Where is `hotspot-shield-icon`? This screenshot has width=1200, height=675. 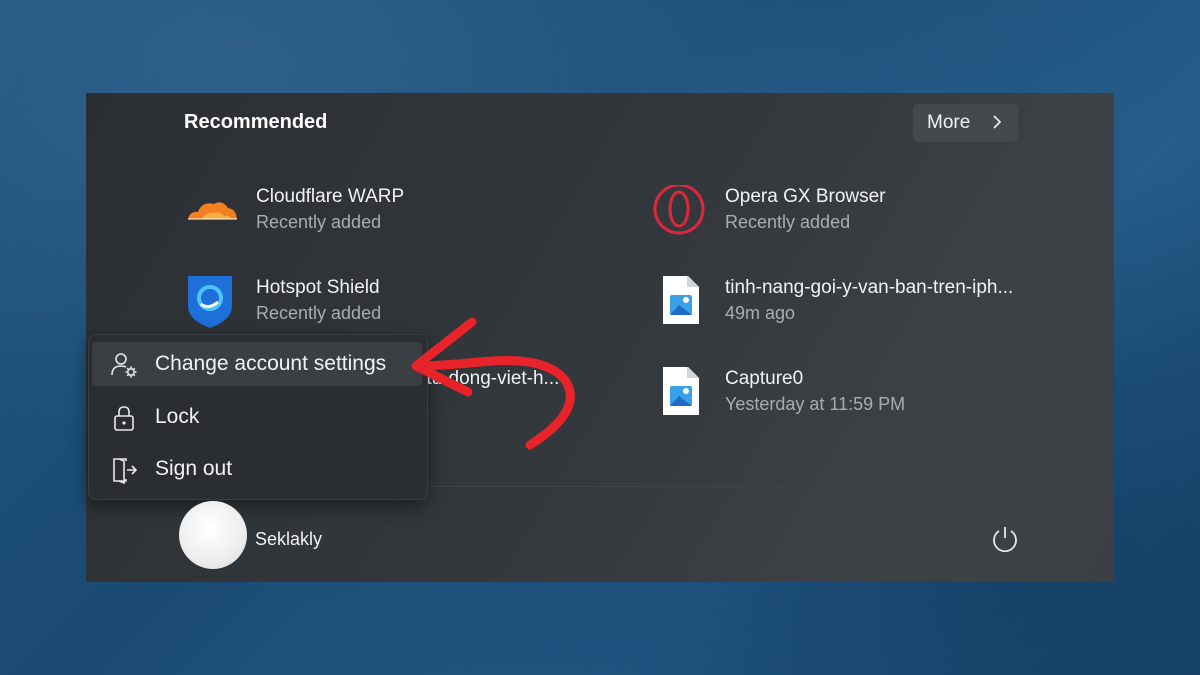 hotspot-shield-icon is located at coordinates (210, 302).